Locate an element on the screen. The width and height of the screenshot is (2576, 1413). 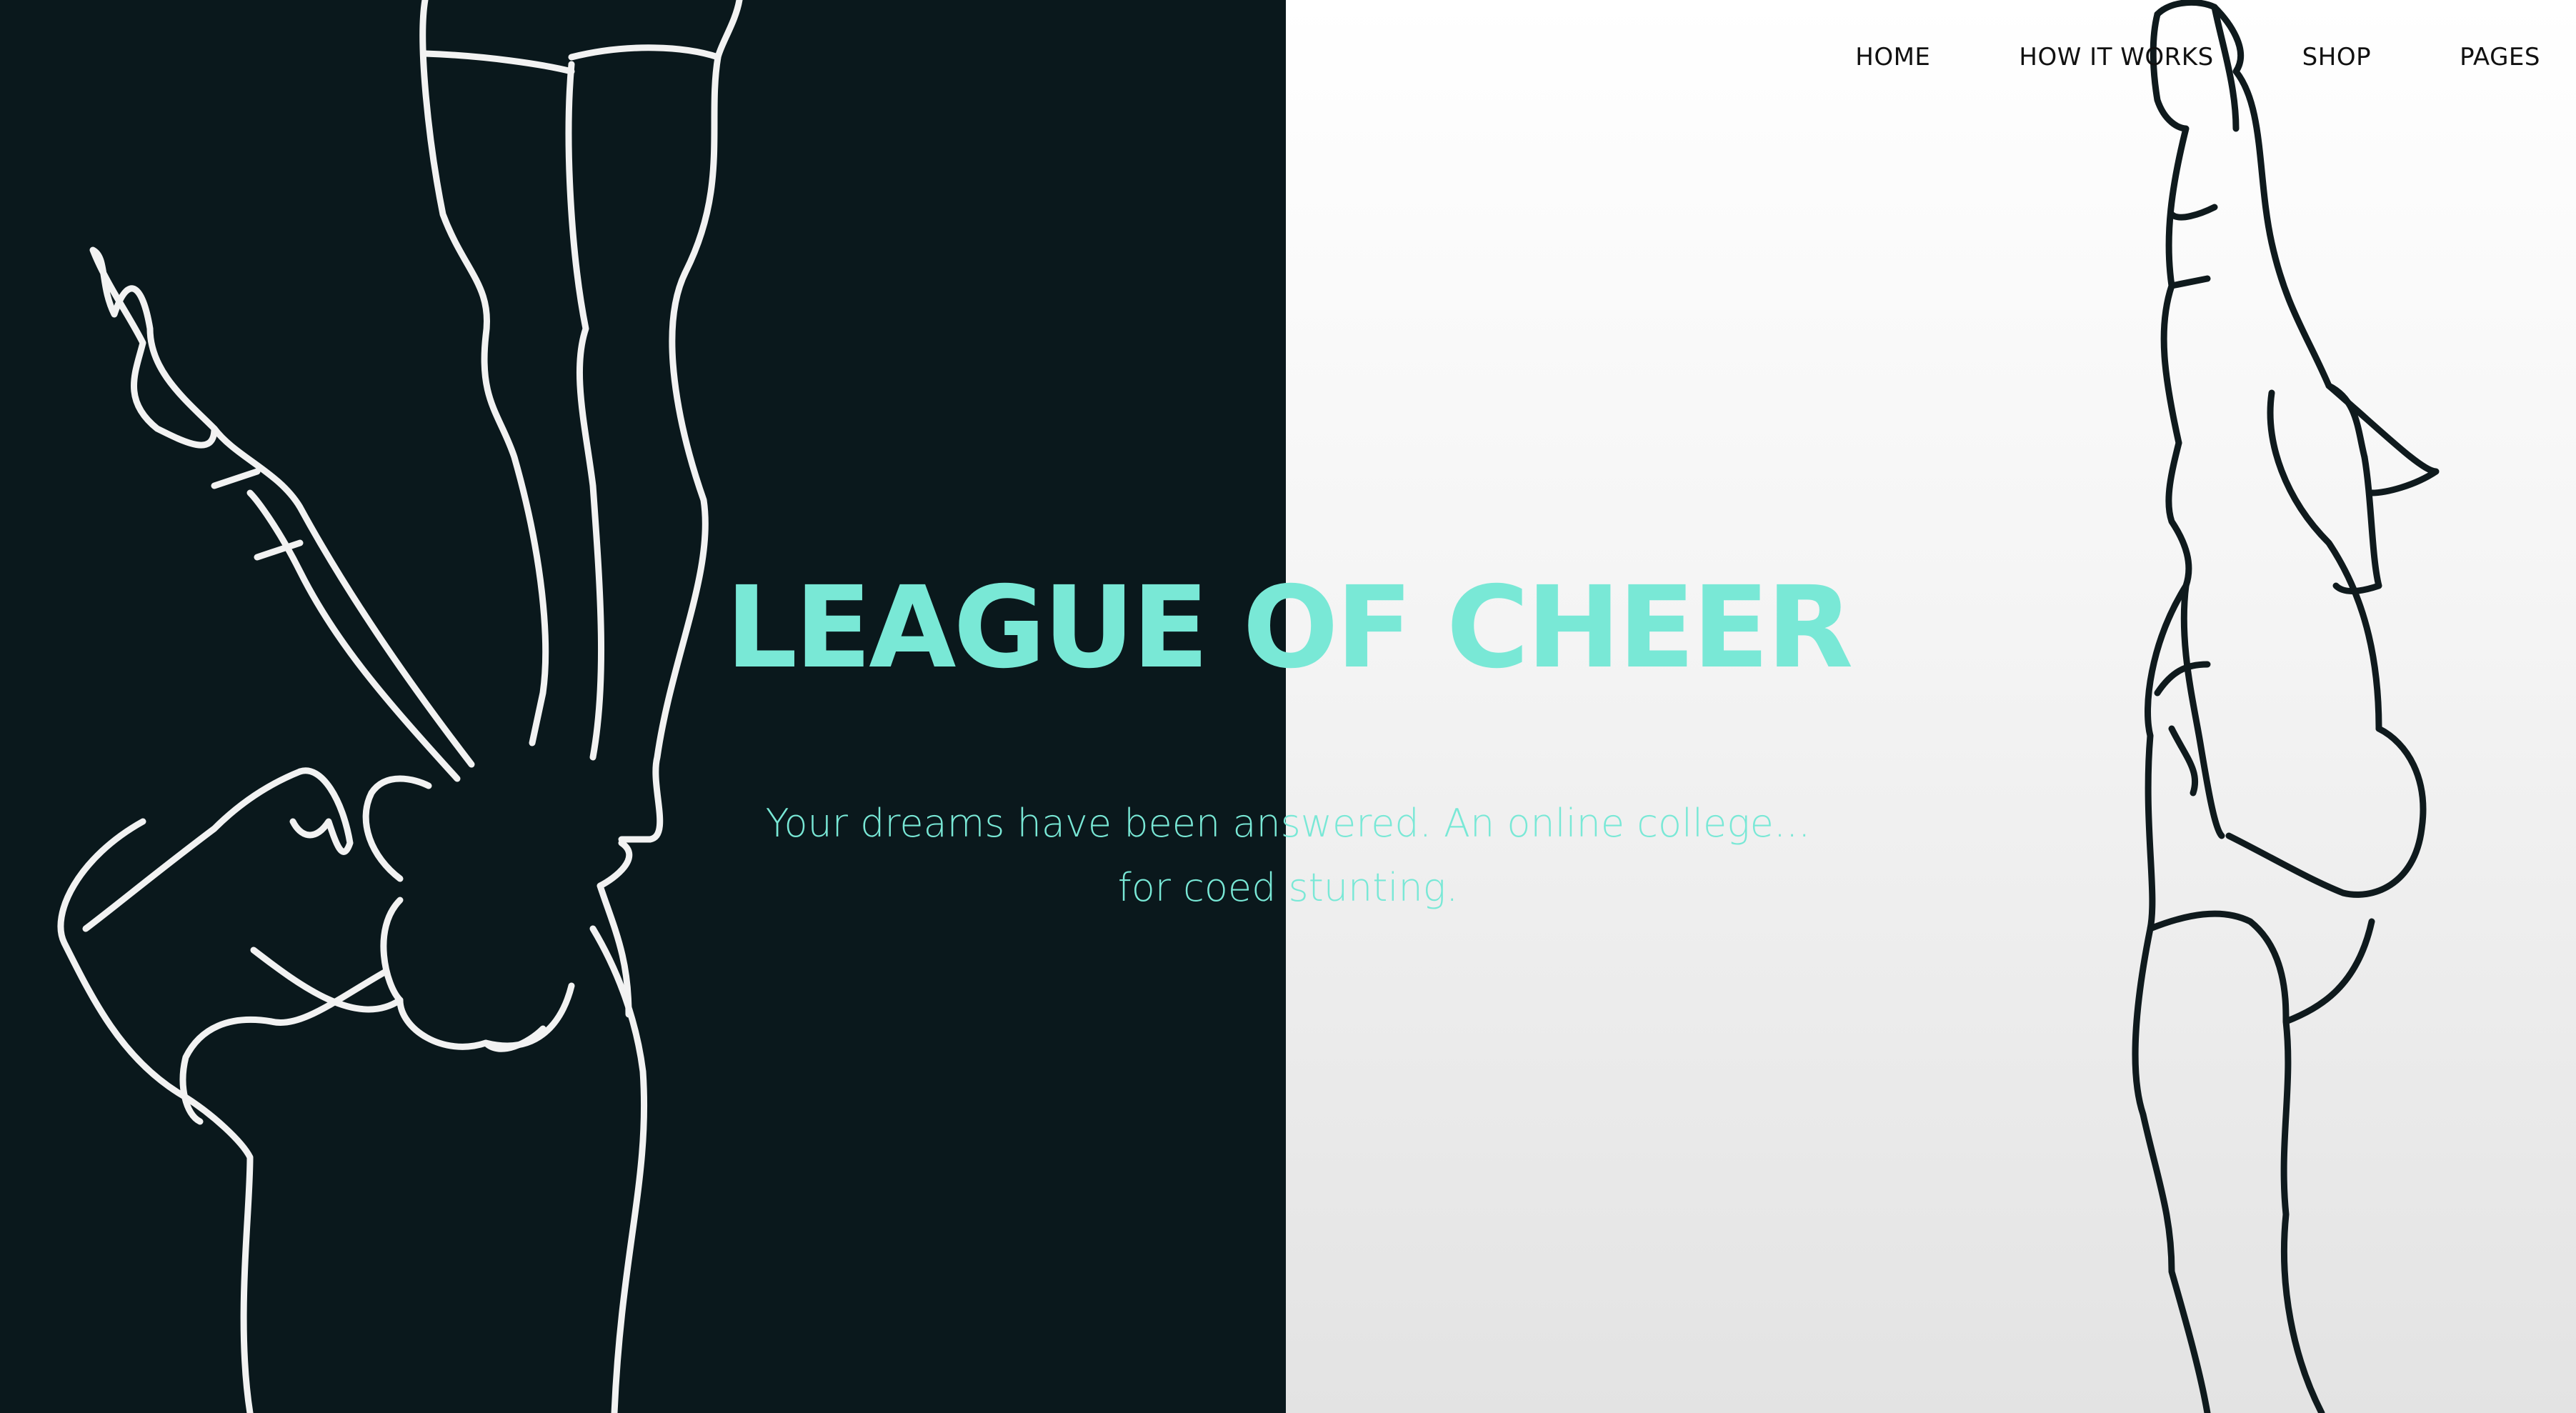
top-nav: HOME HOW IT WORKS SHOP PAGES is located at coordinates (2153, 57).